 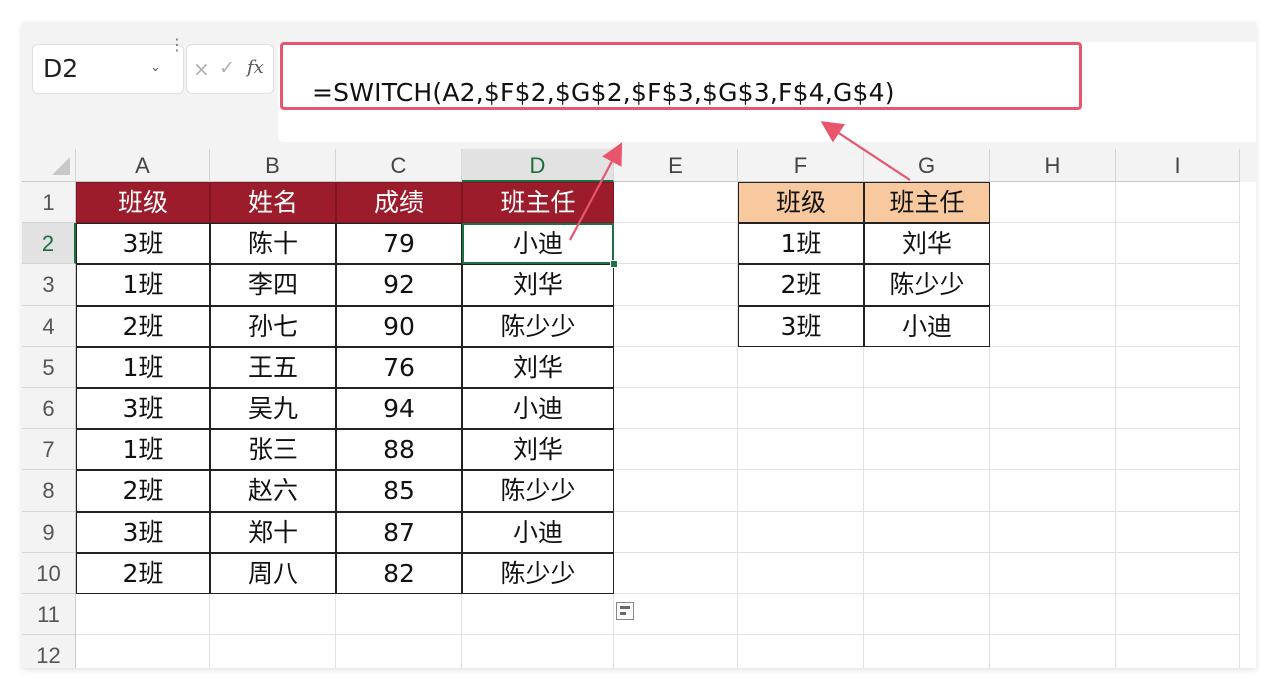 I want to click on annotation-arrows, so click(x=740, y=181).